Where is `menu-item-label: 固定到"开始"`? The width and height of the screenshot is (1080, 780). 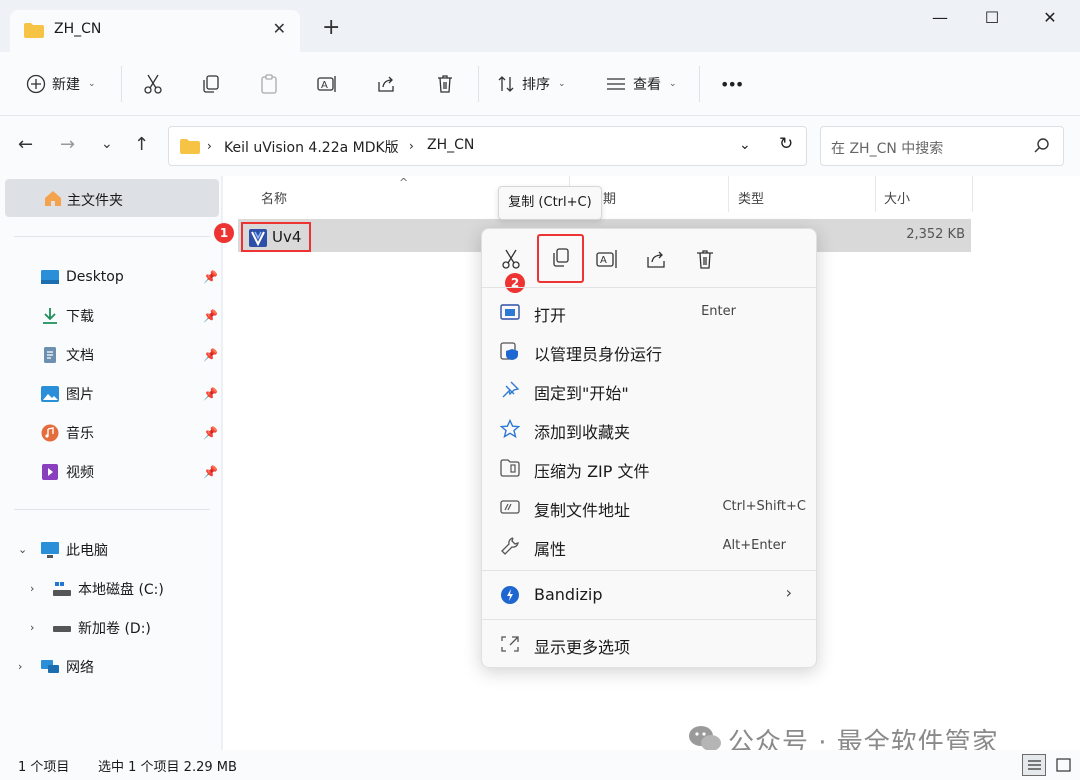 menu-item-label: 固定到"开始" is located at coordinates (581, 393).